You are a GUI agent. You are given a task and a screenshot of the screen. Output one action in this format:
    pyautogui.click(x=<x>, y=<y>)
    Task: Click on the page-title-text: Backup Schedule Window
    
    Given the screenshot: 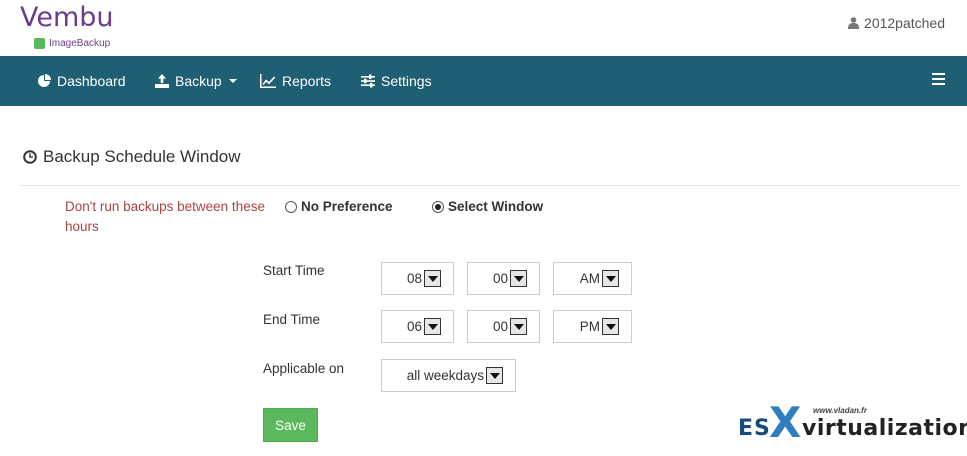 What is the action you would take?
    pyautogui.click(x=142, y=156)
    